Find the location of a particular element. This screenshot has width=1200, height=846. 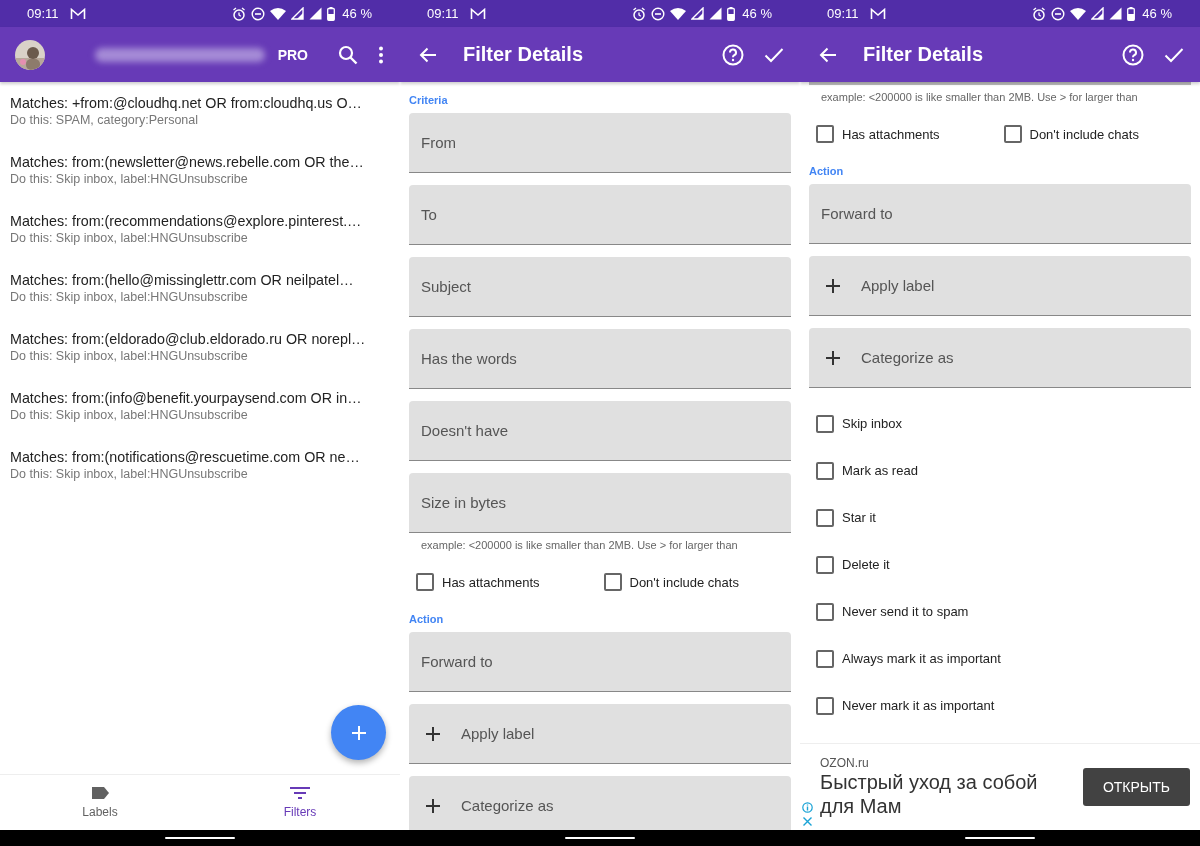

close-icon is located at coordinates (807, 821).